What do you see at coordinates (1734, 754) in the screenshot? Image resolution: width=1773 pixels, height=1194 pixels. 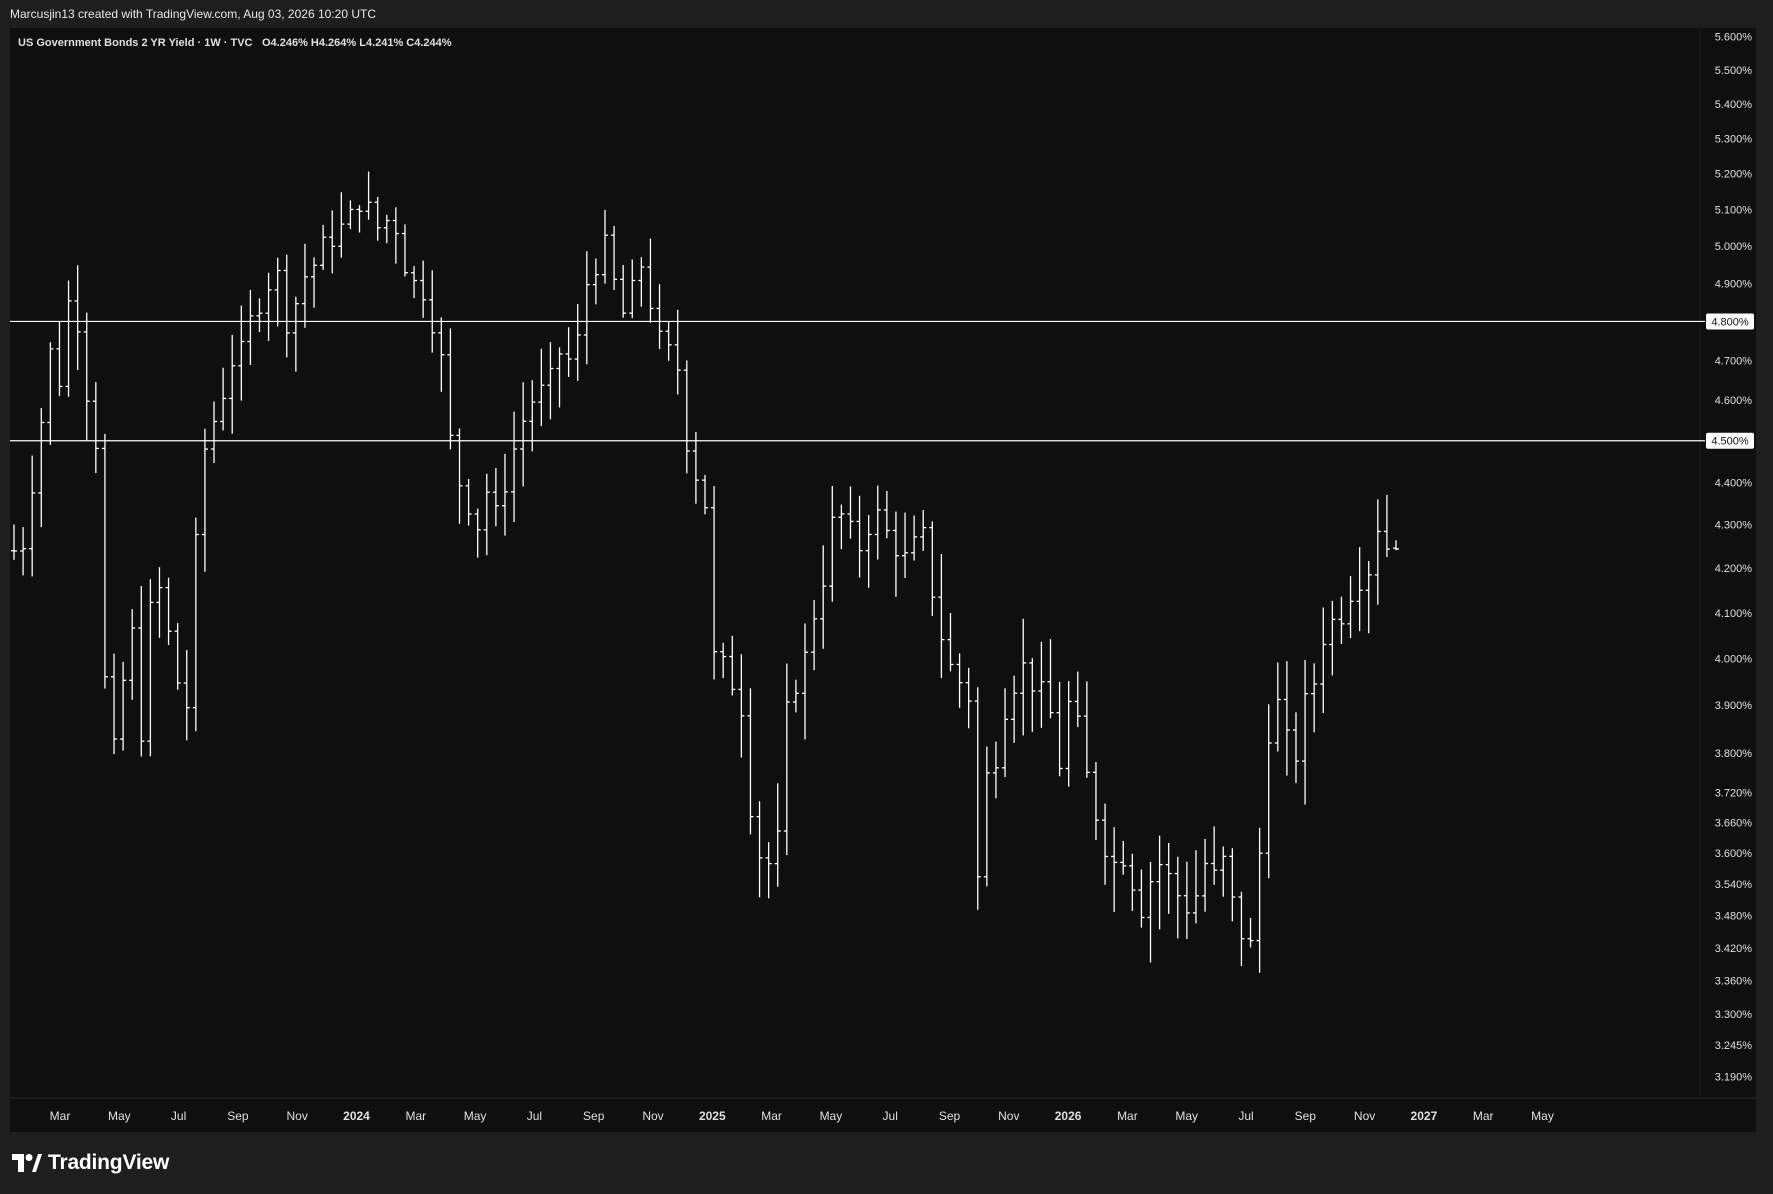 I see `y-tick-label: 3.800%` at bounding box center [1734, 754].